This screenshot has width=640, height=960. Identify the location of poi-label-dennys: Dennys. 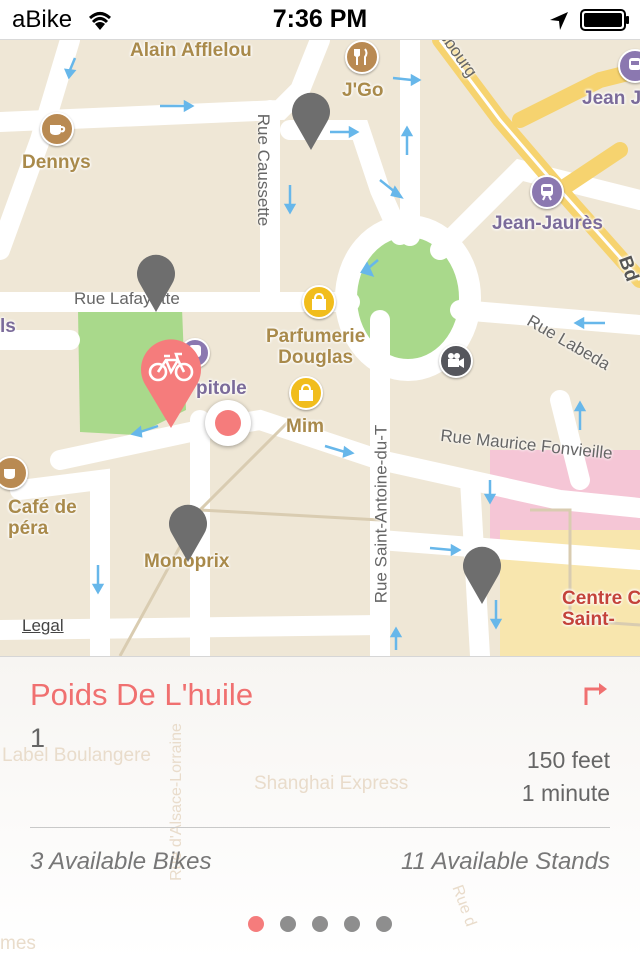
(56, 162).